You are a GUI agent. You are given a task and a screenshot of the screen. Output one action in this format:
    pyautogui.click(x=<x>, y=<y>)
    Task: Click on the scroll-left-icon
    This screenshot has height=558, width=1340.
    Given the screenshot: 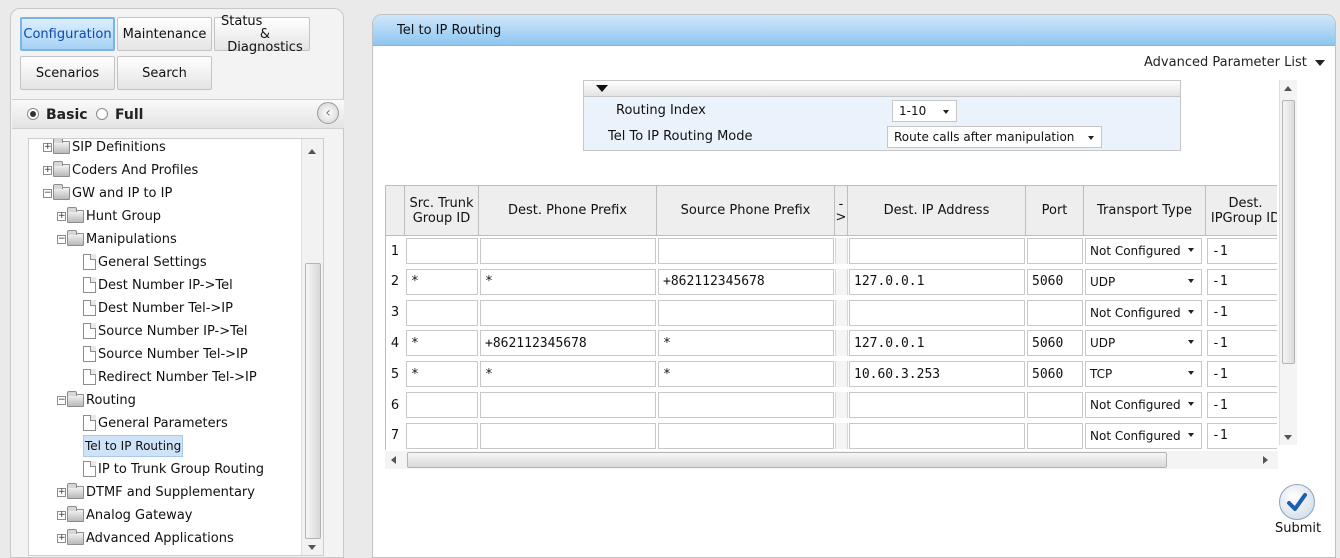 What is the action you would take?
    pyautogui.click(x=393, y=460)
    